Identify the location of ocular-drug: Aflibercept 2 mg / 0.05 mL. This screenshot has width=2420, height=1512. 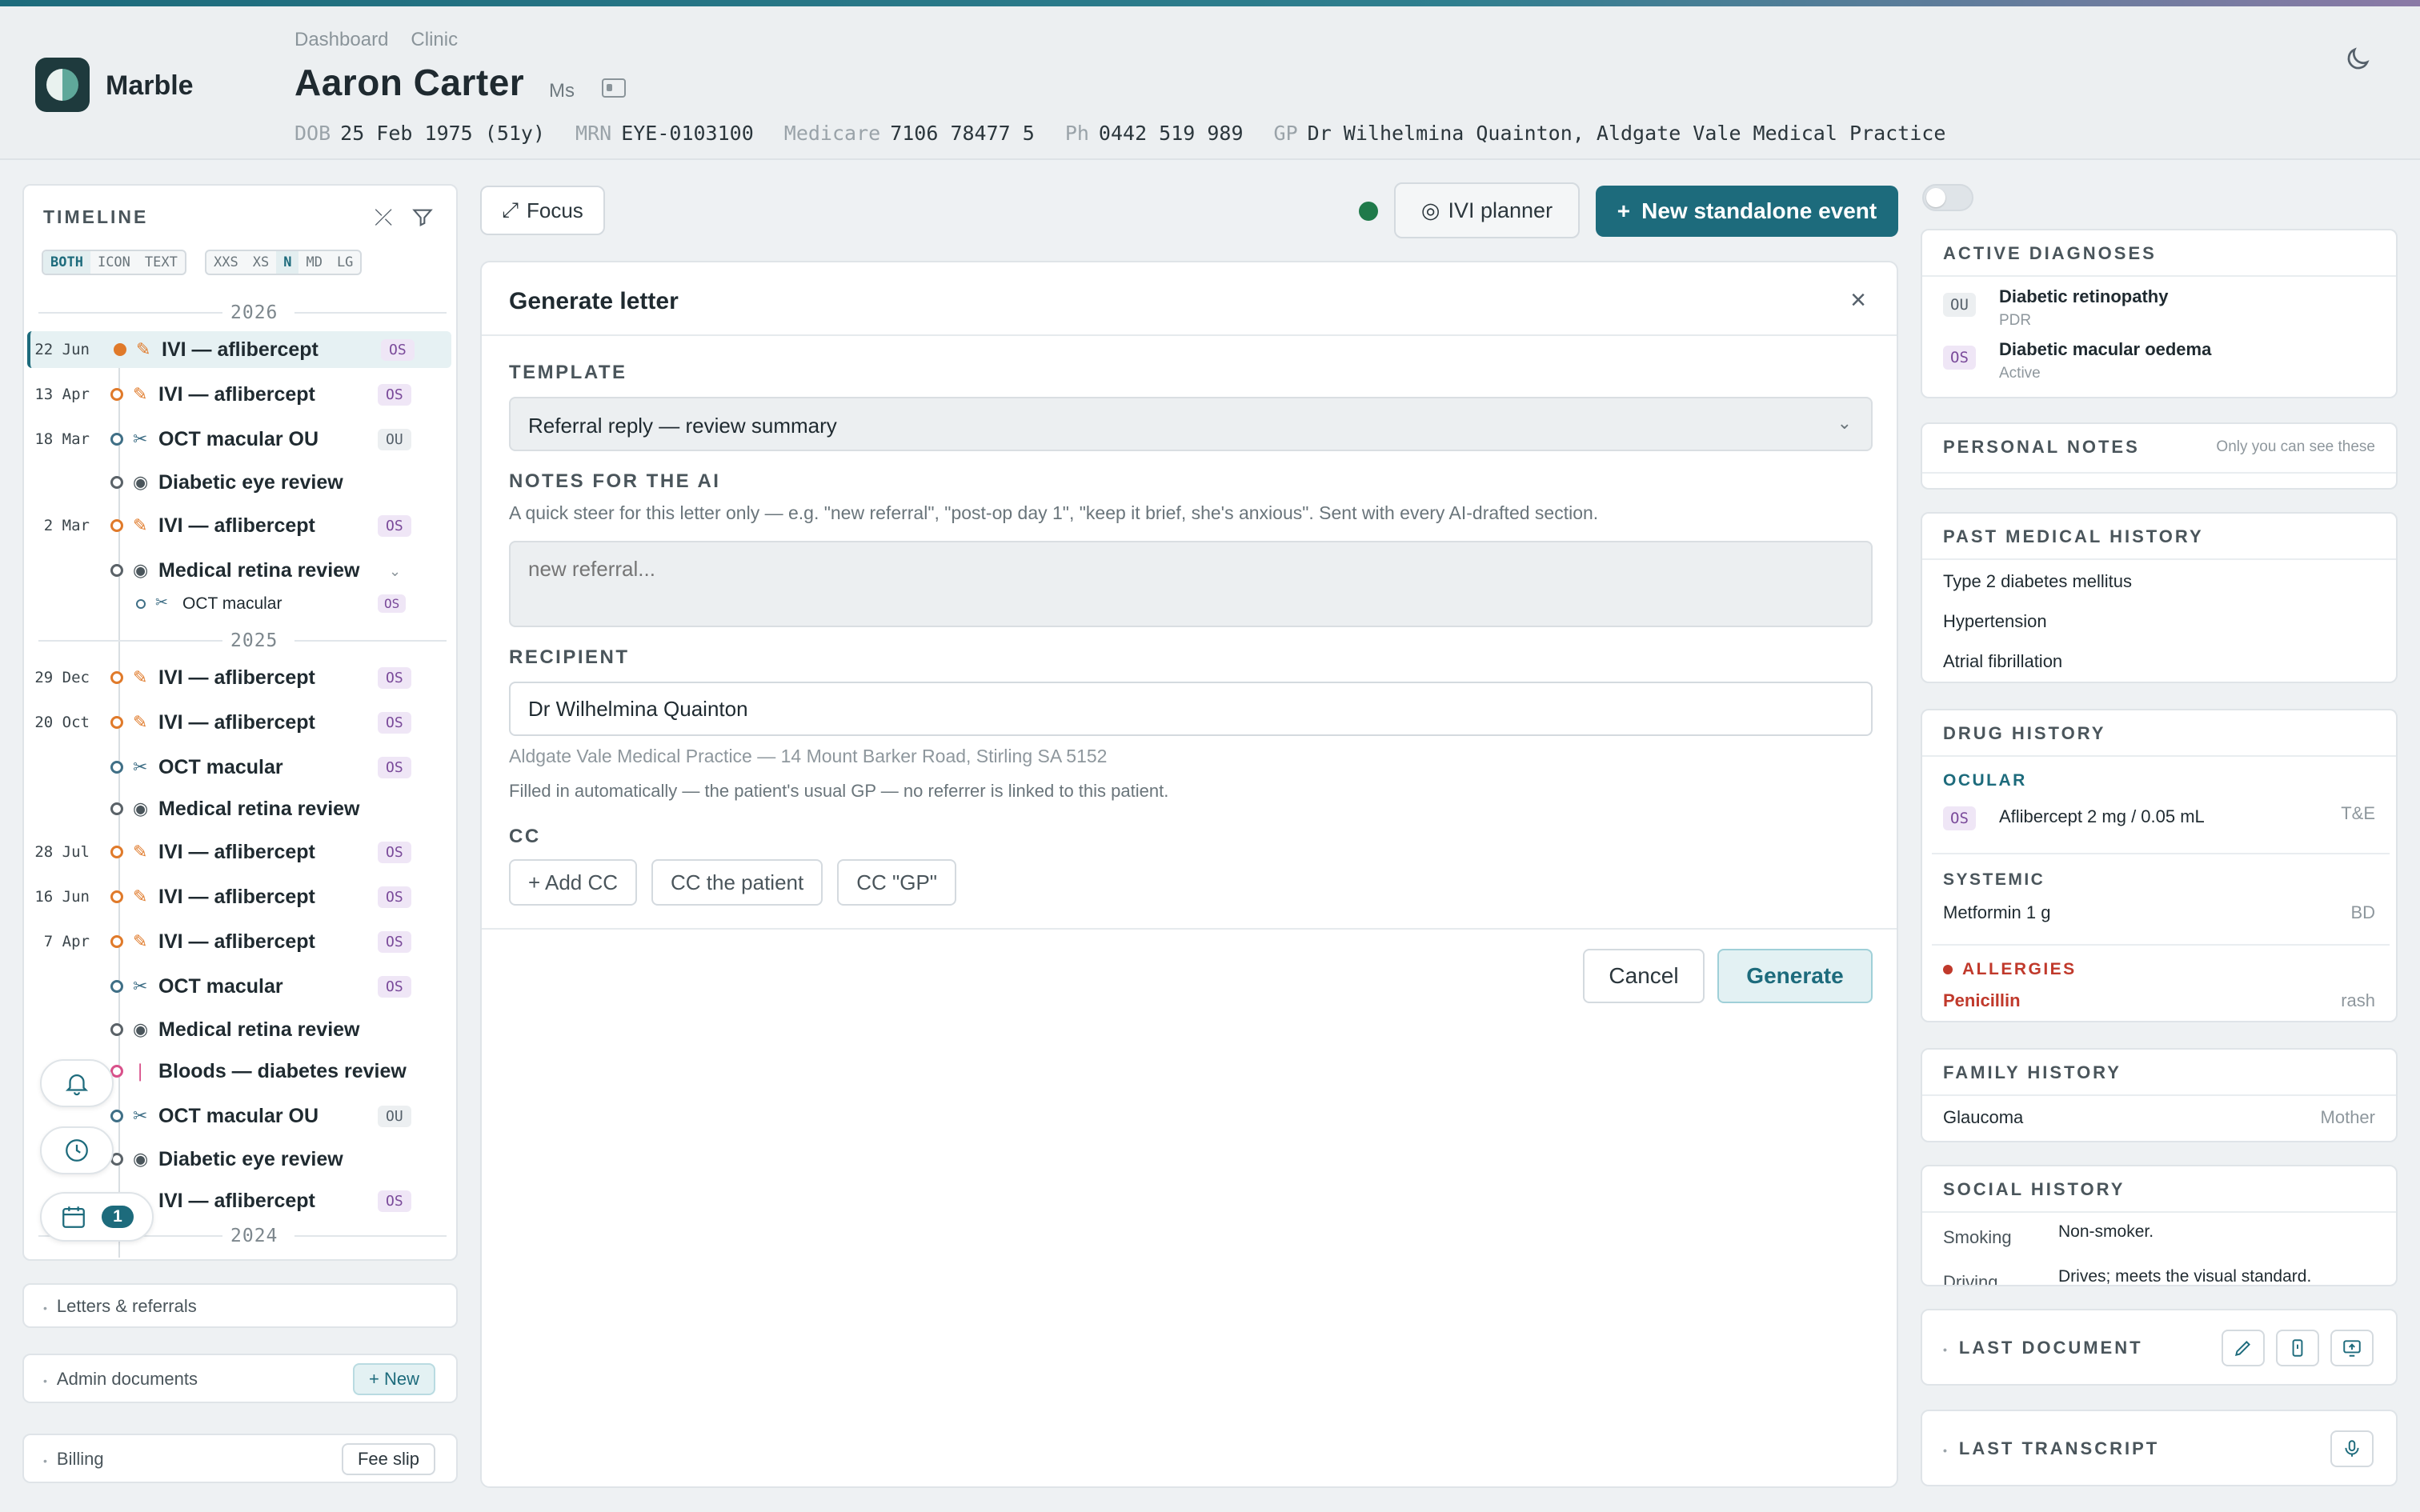
(2102, 816).